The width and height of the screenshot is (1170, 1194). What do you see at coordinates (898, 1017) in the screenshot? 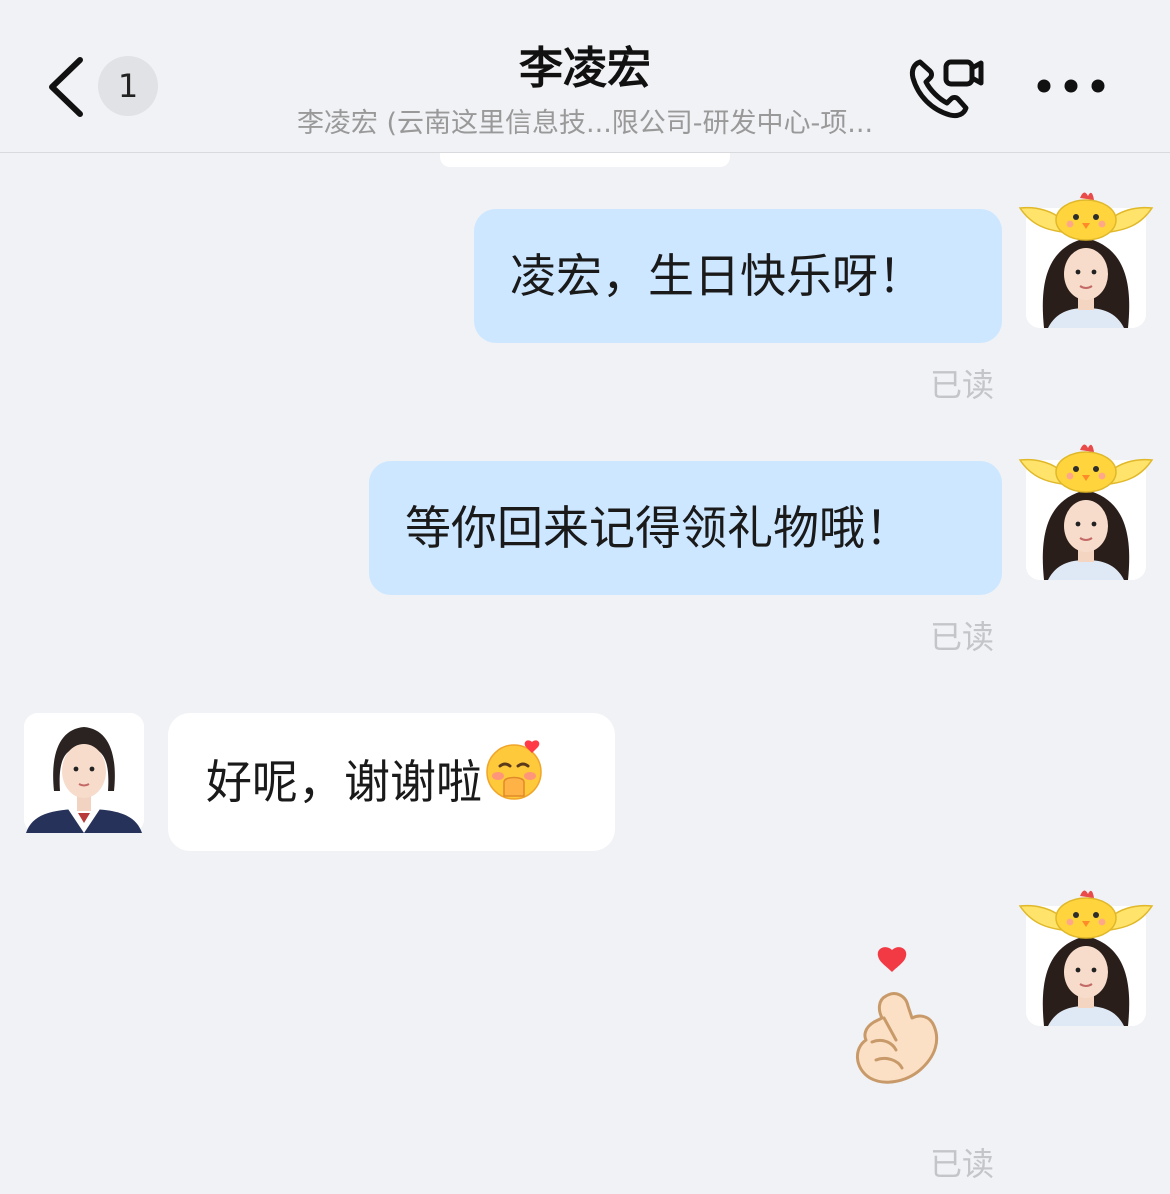
I see `finger-heart-sticker` at bounding box center [898, 1017].